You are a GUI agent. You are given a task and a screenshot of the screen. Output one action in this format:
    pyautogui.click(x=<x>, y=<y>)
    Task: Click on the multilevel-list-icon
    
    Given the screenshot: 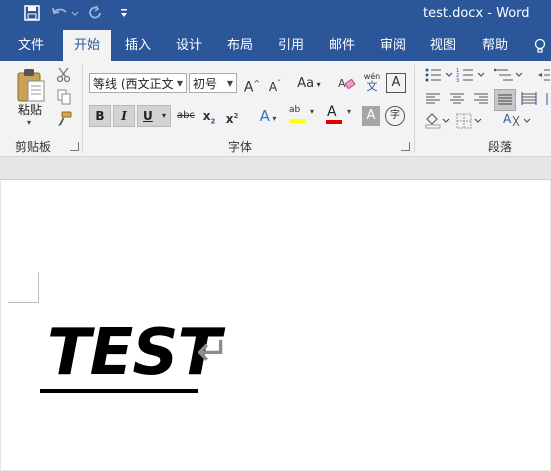 What is the action you would take?
    pyautogui.click(x=508, y=77)
    